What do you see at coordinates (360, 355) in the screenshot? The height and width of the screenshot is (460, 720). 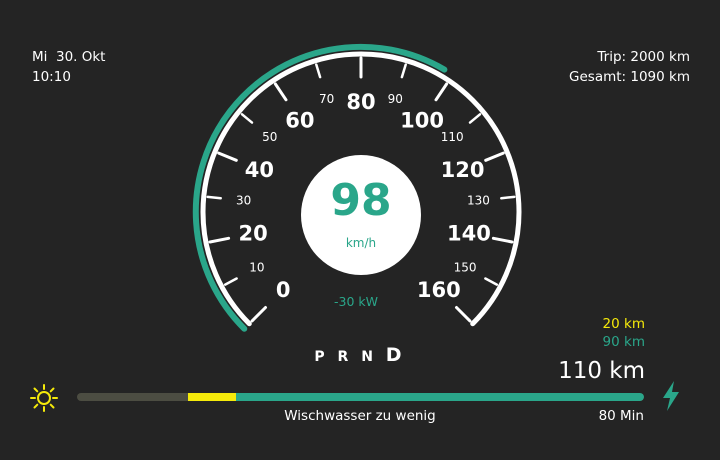 I see `gear-selector: P R N D` at bounding box center [360, 355].